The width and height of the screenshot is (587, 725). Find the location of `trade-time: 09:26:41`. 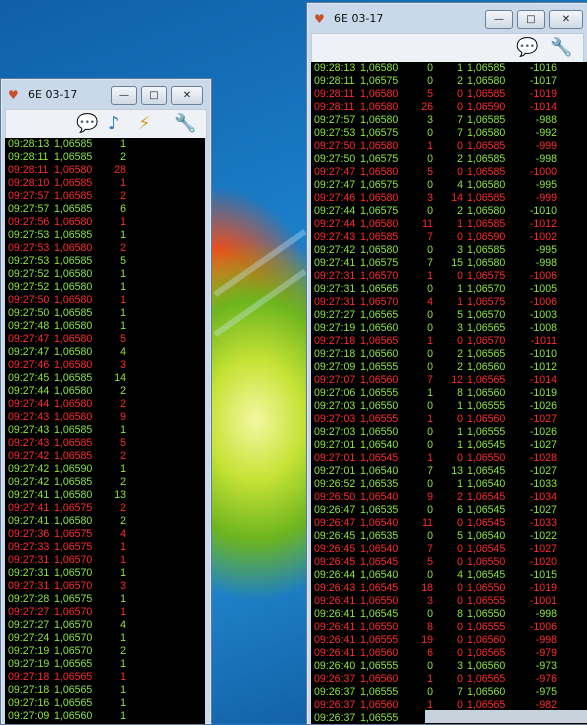

trade-time: 09:26:41 is located at coordinates (335, 614).